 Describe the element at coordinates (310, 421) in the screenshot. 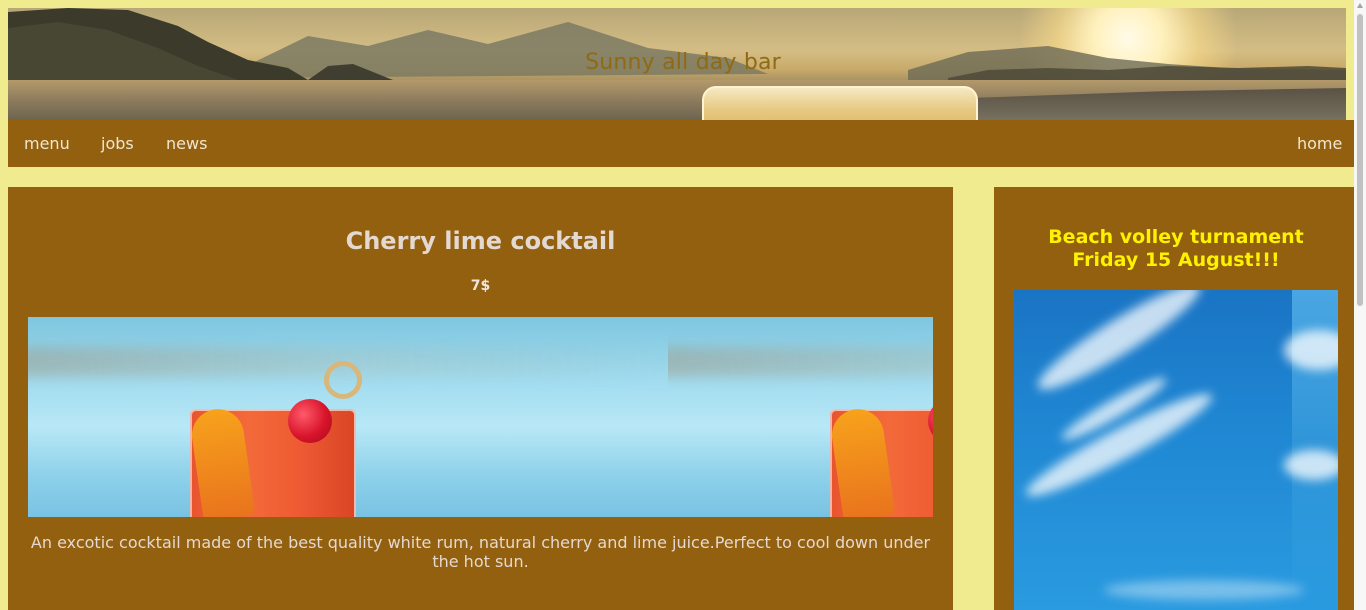

I see `cherry` at that location.